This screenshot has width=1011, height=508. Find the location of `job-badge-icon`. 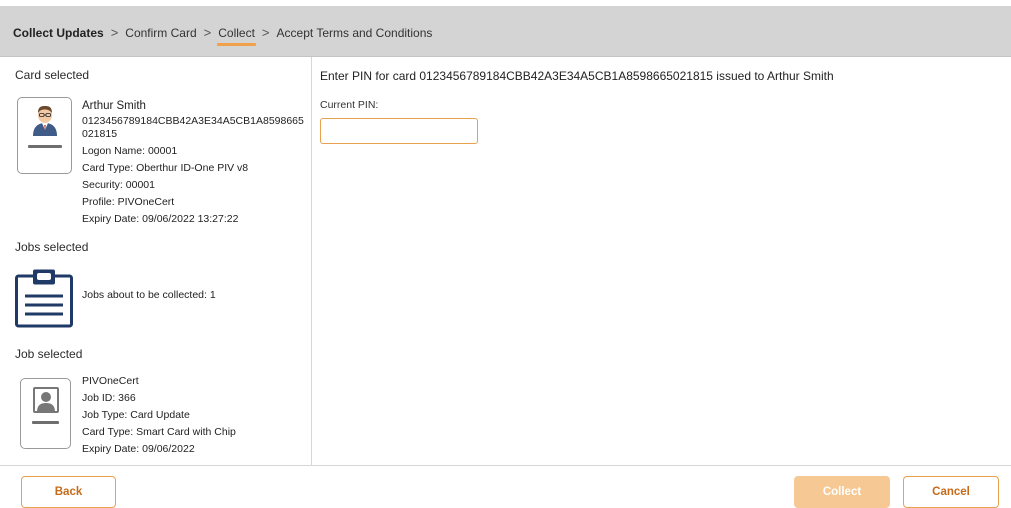

job-badge-icon is located at coordinates (44, 298).